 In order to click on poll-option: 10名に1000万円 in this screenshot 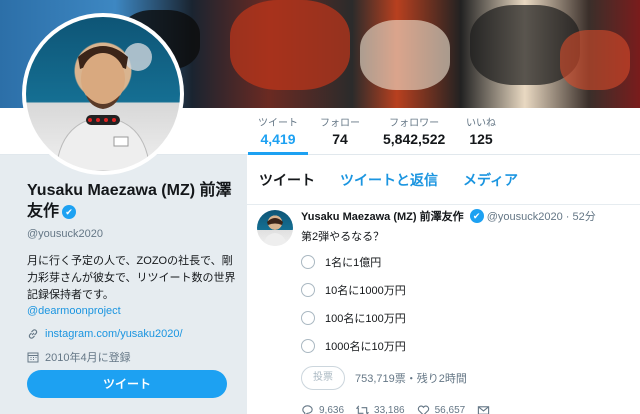, I will do `click(466, 290)`.